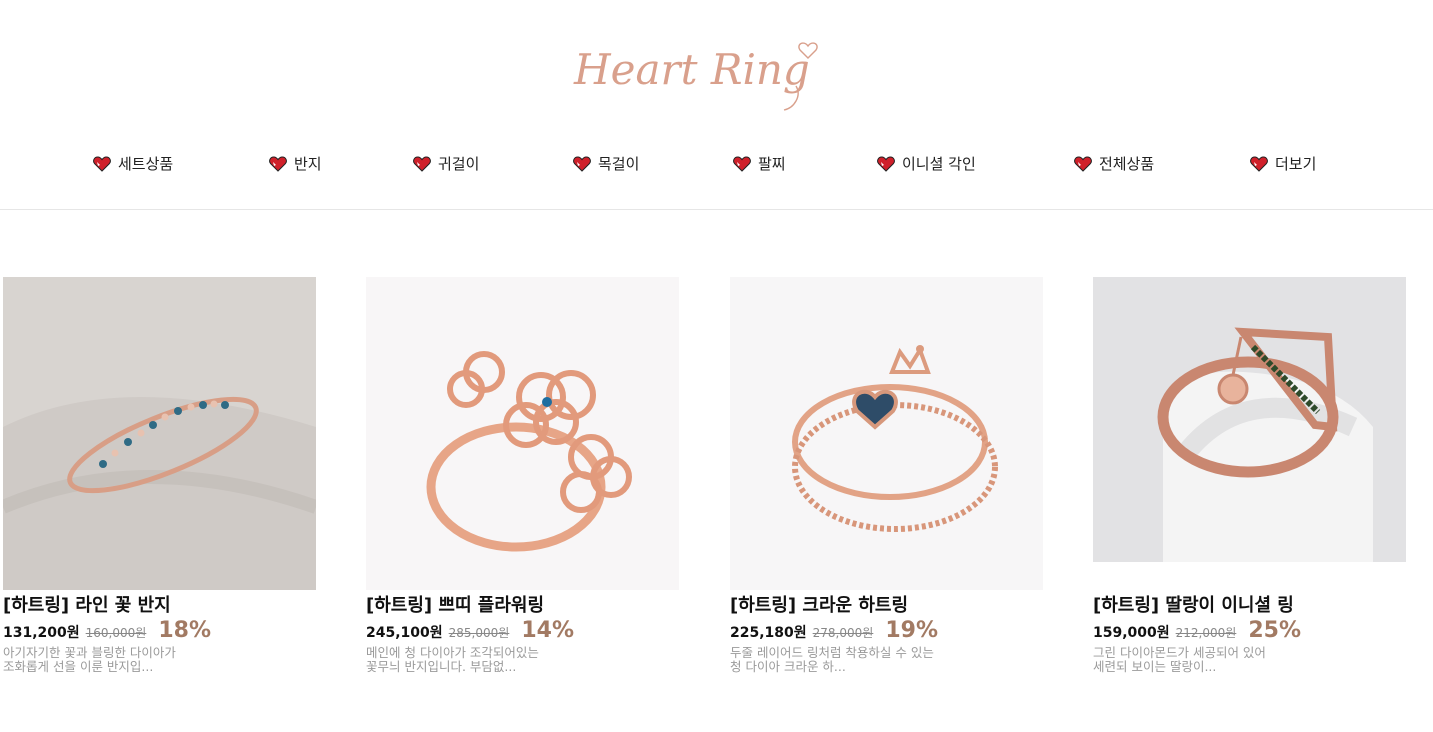  I want to click on nav-item-label: 목걸이, so click(619, 164).